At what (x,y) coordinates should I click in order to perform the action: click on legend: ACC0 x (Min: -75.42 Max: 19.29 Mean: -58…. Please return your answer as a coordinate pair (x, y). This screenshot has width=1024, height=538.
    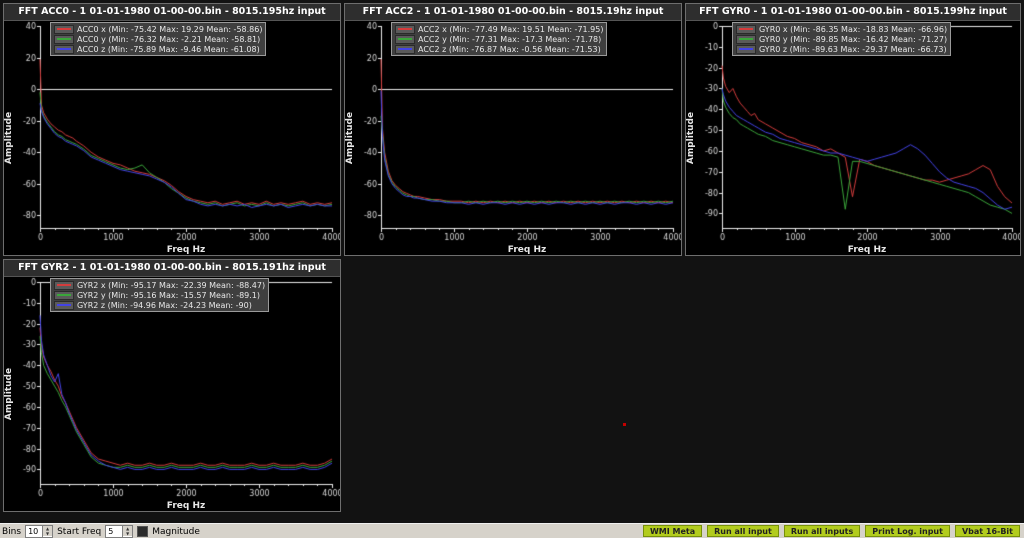
    Looking at the image, I should click on (158, 39).